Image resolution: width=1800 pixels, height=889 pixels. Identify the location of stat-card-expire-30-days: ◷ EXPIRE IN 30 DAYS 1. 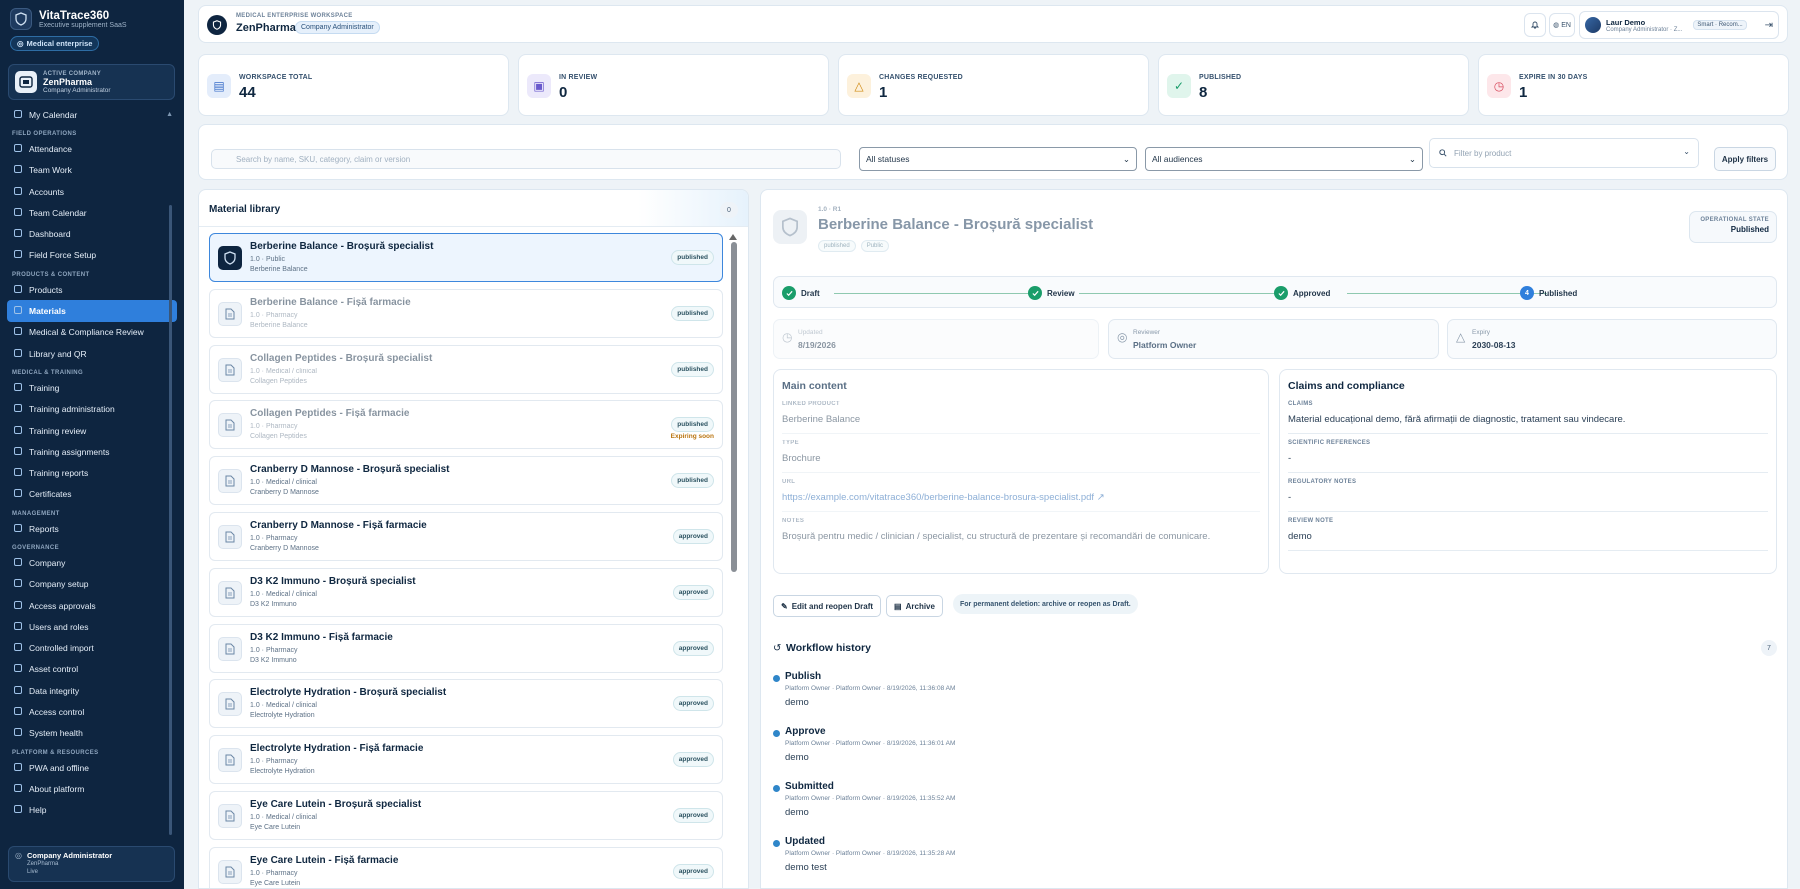
(1633, 85).